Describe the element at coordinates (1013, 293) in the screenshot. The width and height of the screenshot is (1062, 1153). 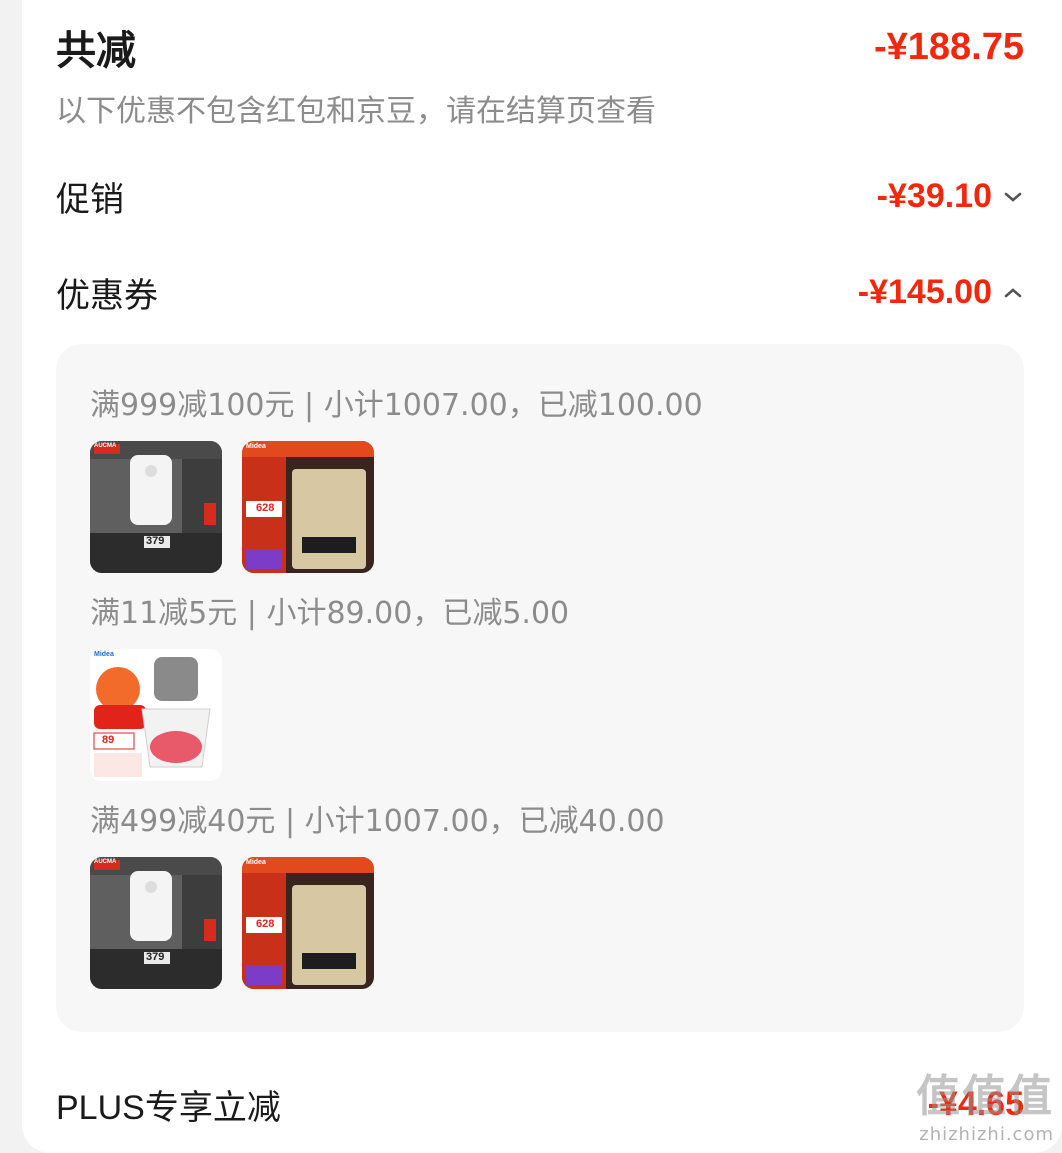
I see `chevron-up-icon` at that location.